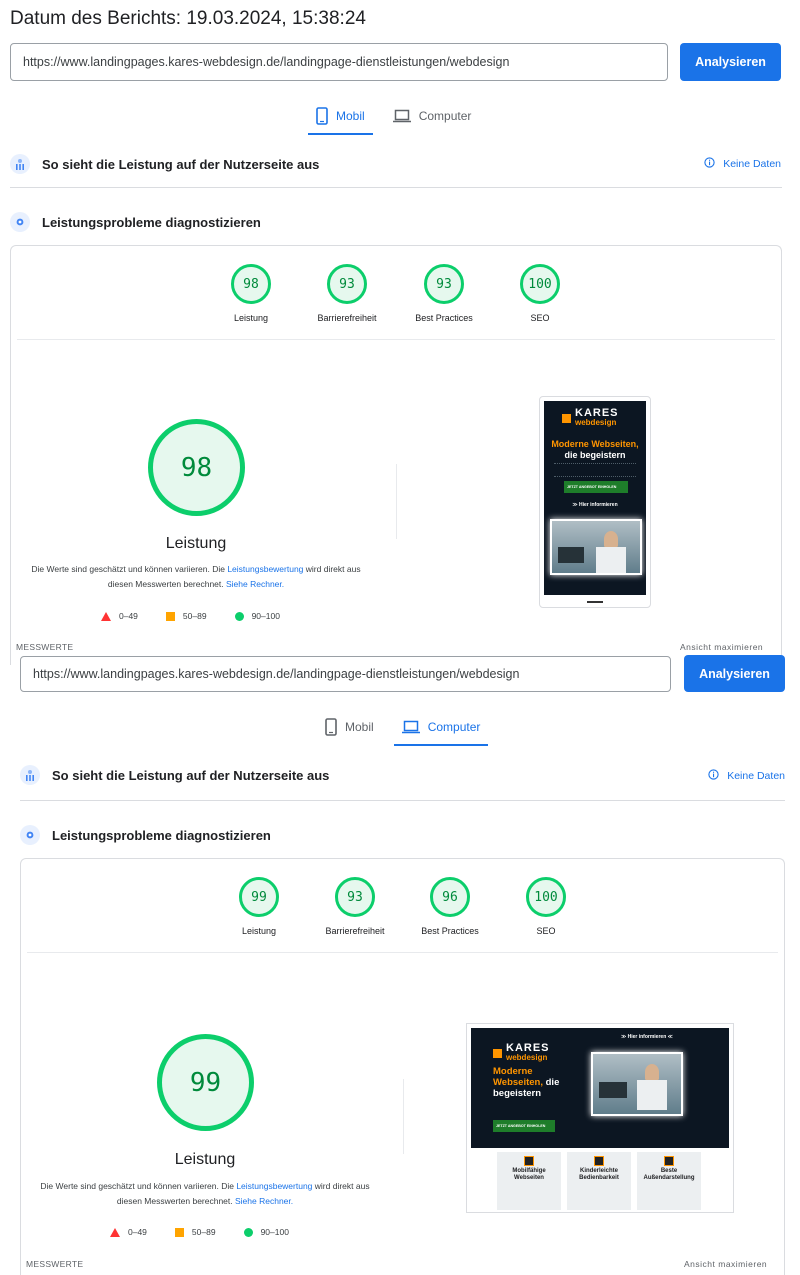 The image size is (800, 1275). I want to click on score-ring: 99, so click(259, 897).